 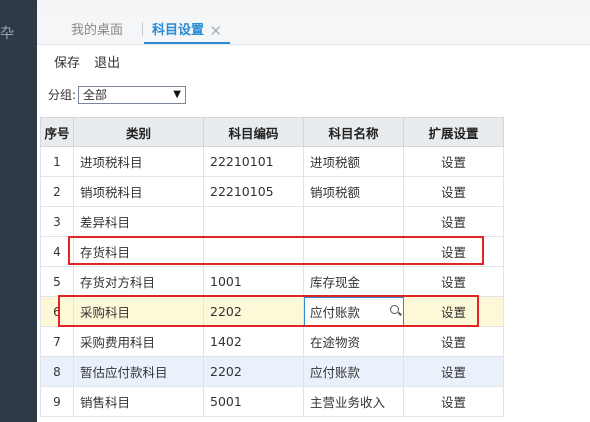 What do you see at coordinates (138, 371) in the screenshot?
I see `category-cell: 暂估应付款科目` at bounding box center [138, 371].